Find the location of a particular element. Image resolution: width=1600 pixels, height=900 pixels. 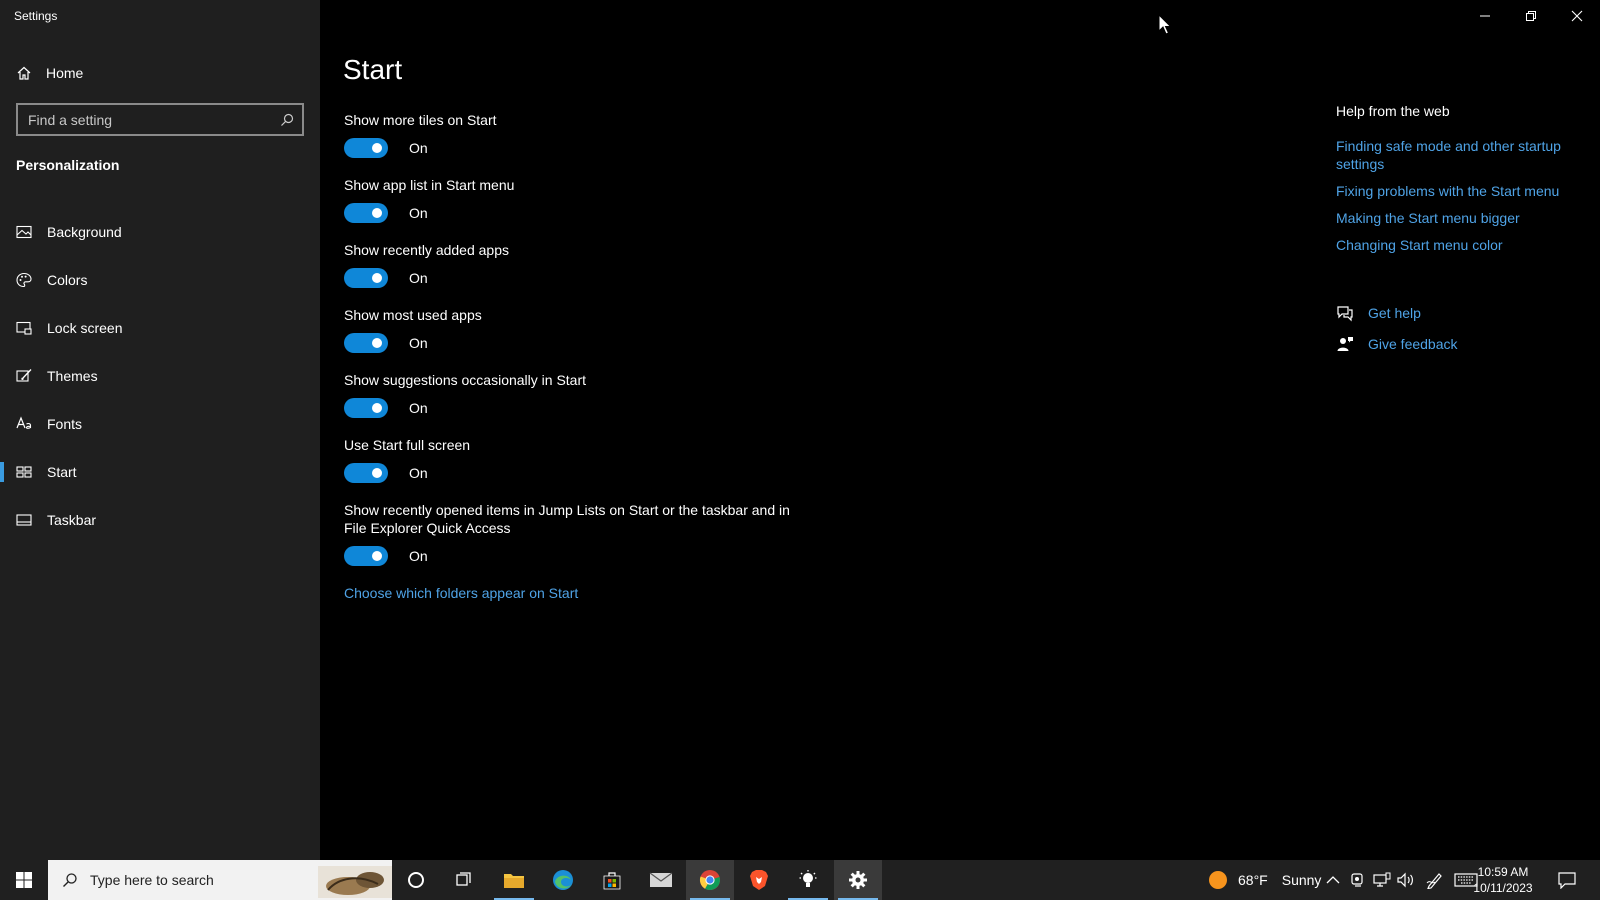

most-used-apps-toggle is located at coordinates (366, 343).